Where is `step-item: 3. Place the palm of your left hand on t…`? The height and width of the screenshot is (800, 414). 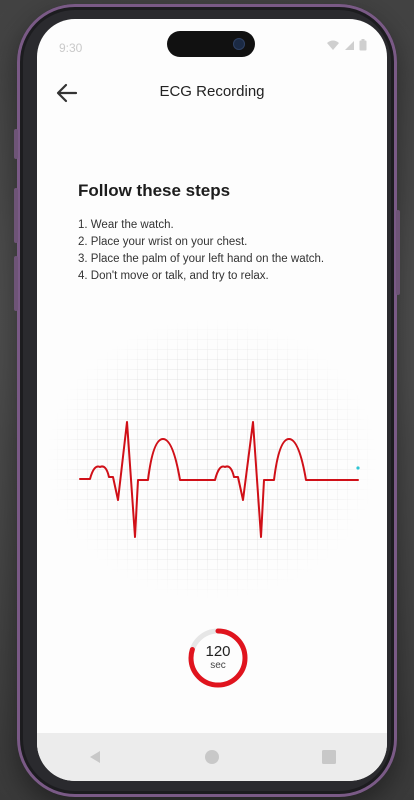
step-item: 3. Place the palm of your left hand on t… is located at coordinates (201, 259).